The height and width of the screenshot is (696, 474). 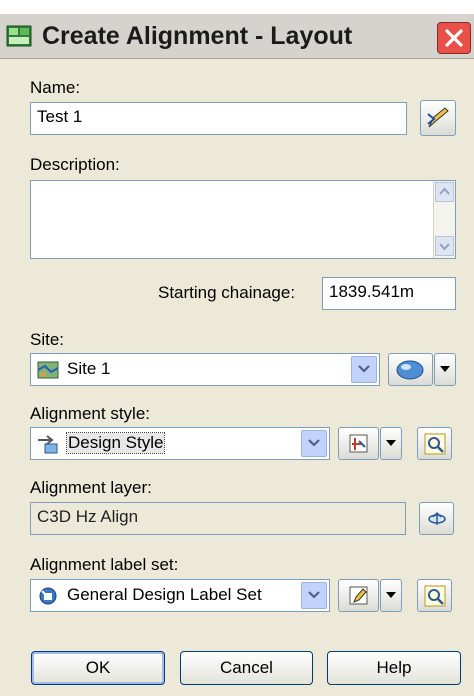 I want to click on description-label: Description:, so click(x=75, y=164).